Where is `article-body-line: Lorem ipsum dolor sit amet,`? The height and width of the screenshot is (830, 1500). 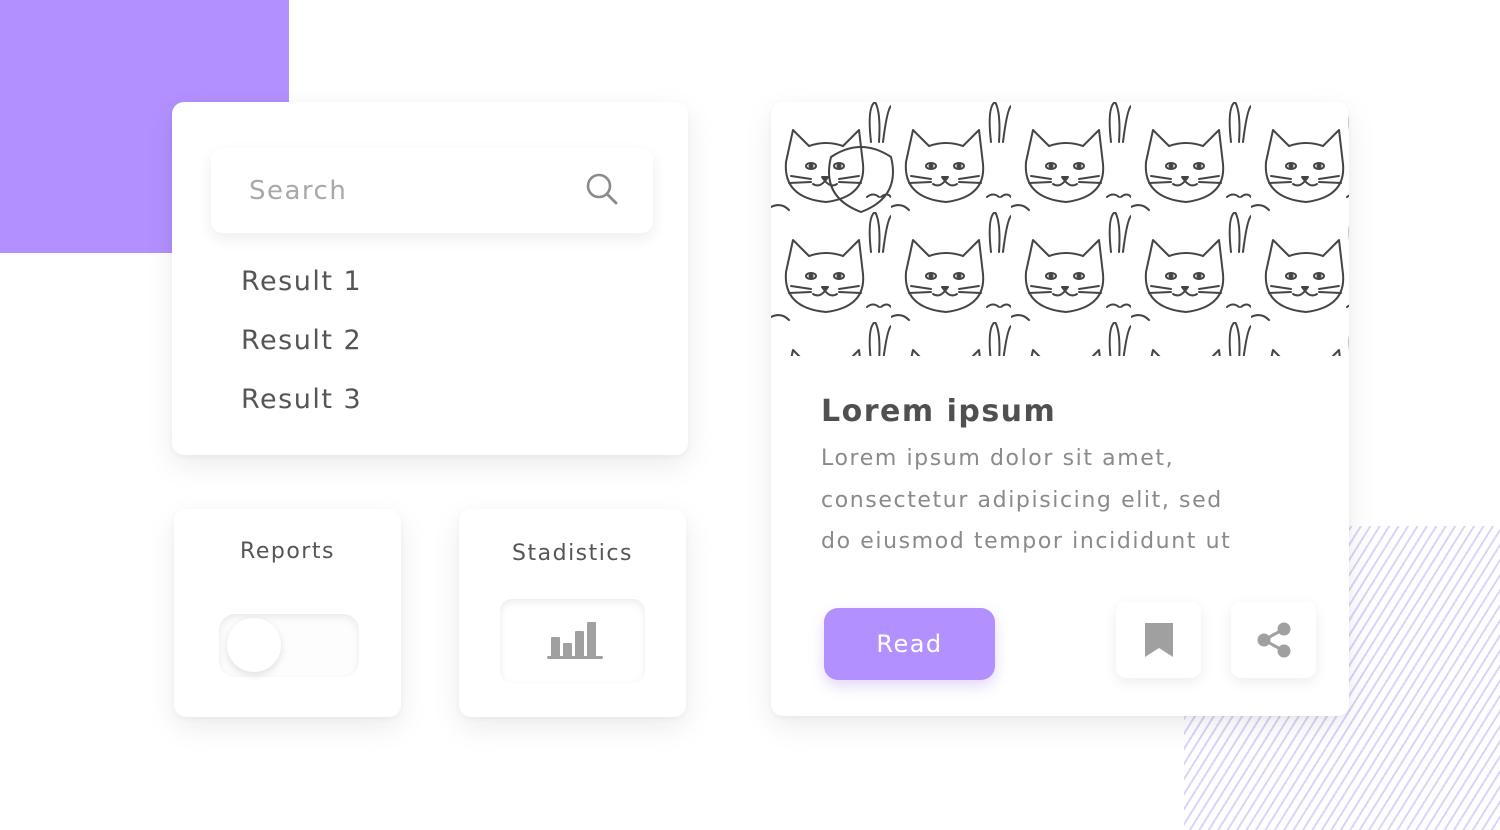 article-body-line: Lorem ipsum dolor sit amet, is located at coordinates (998, 458).